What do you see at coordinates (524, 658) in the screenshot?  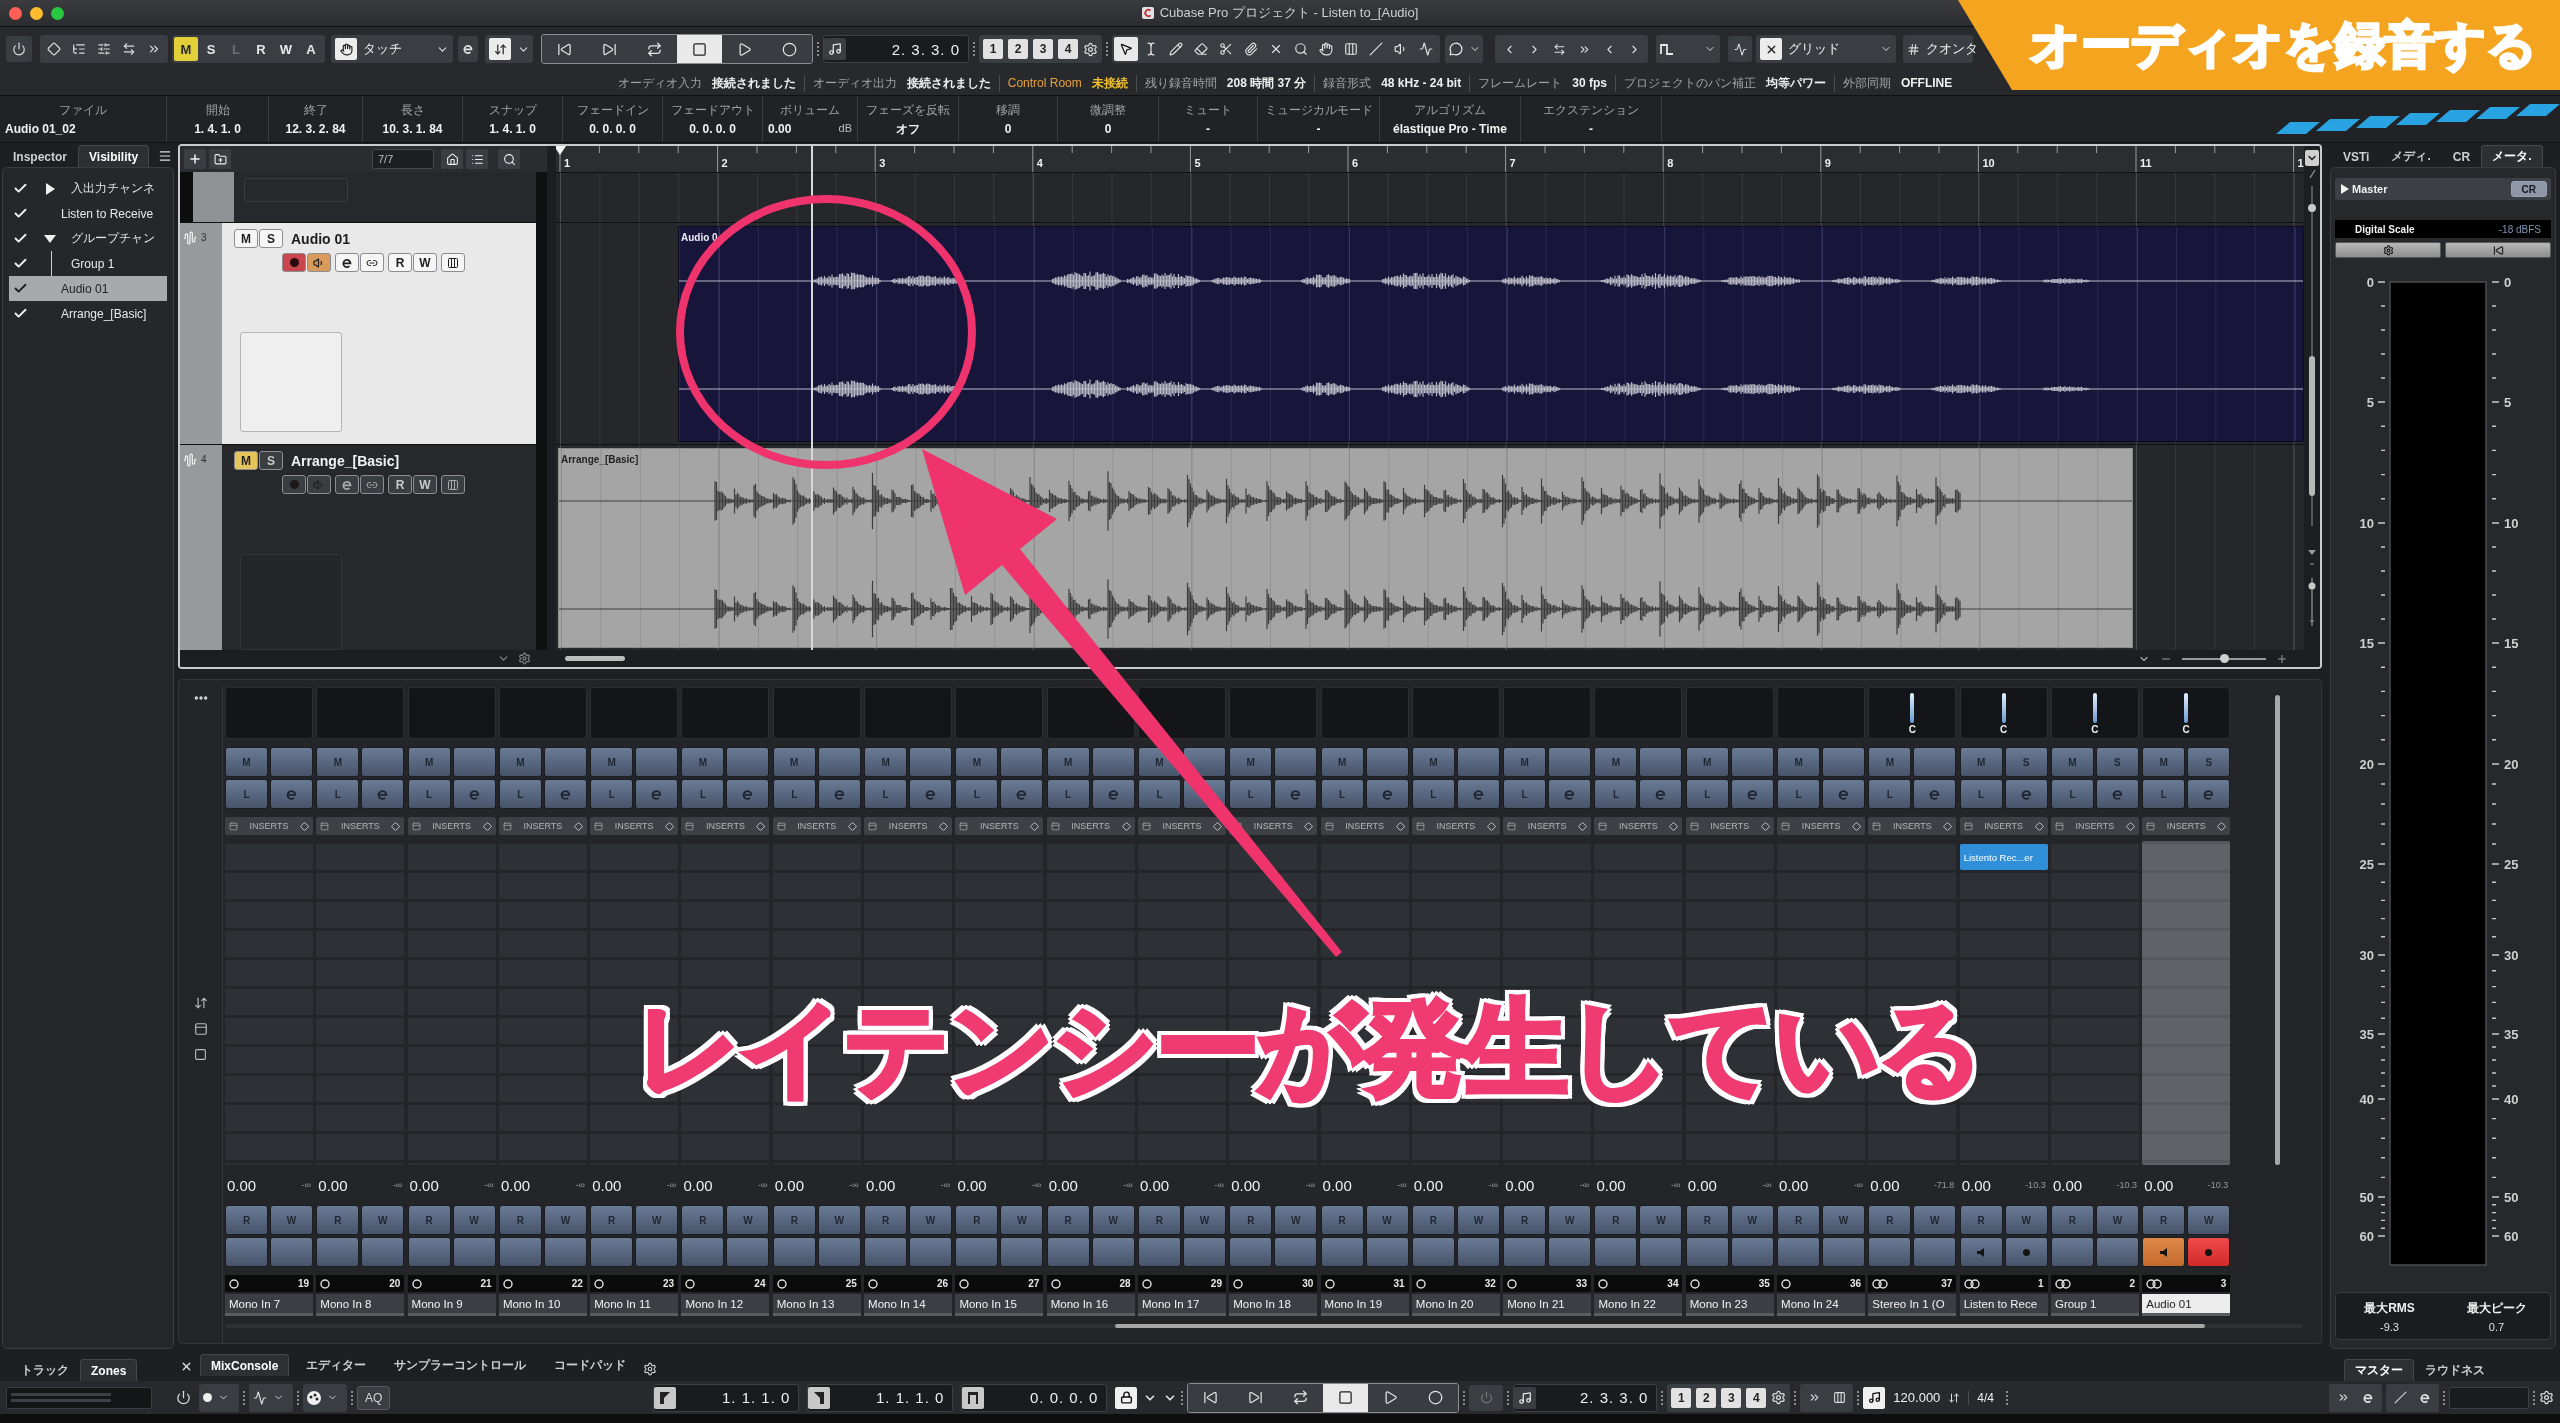 I see `gear-icon` at bounding box center [524, 658].